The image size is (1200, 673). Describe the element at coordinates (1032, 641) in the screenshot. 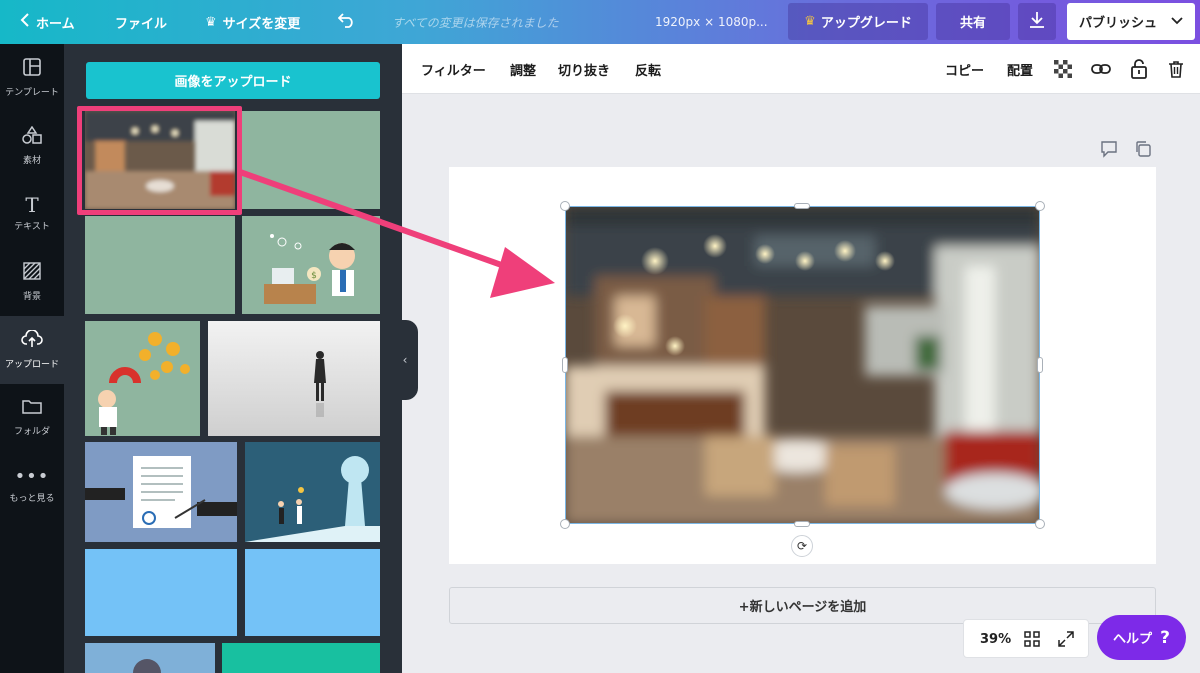

I see `grid-view-icon` at that location.